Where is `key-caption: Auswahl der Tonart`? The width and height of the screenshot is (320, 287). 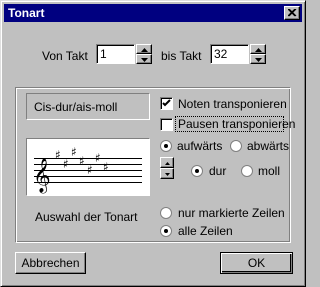 key-caption: Auswahl der Tonart is located at coordinates (86, 217).